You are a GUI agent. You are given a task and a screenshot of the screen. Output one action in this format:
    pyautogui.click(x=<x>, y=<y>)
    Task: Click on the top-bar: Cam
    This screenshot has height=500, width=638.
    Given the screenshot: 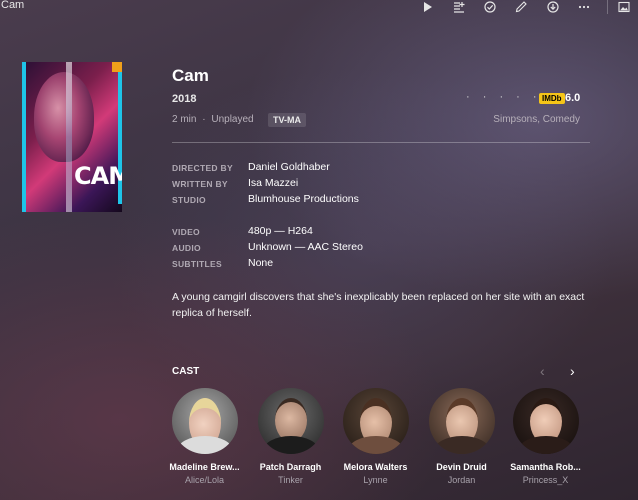 What is the action you would take?
    pyautogui.click(x=319, y=7)
    